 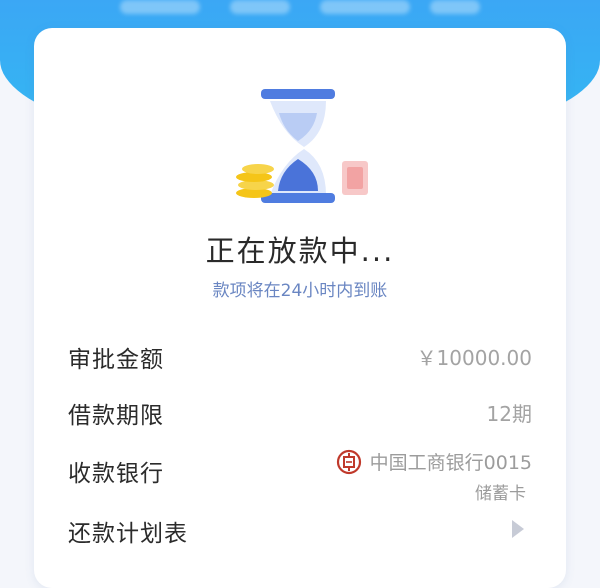 I want to click on approved-amount-value: ￥10000.00, so click(x=474, y=358).